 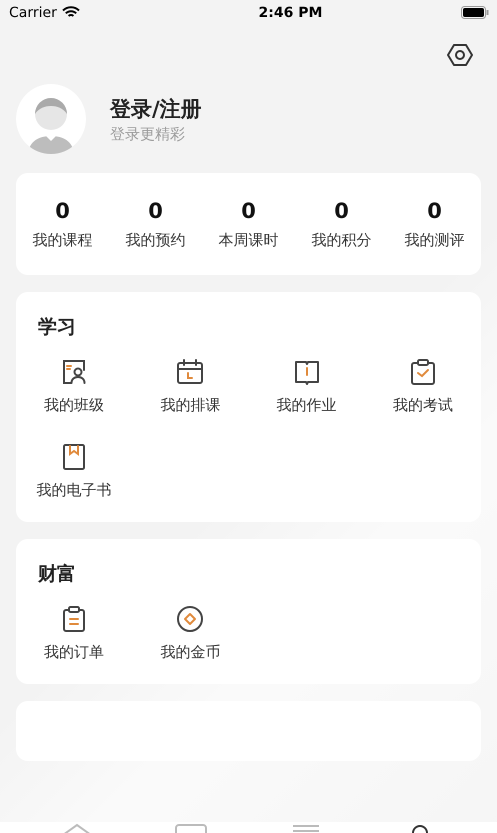 What do you see at coordinates (190, 652) in the screenshot?
I see `menu-item-label: 我的金币` at bounding box center [190, 652].